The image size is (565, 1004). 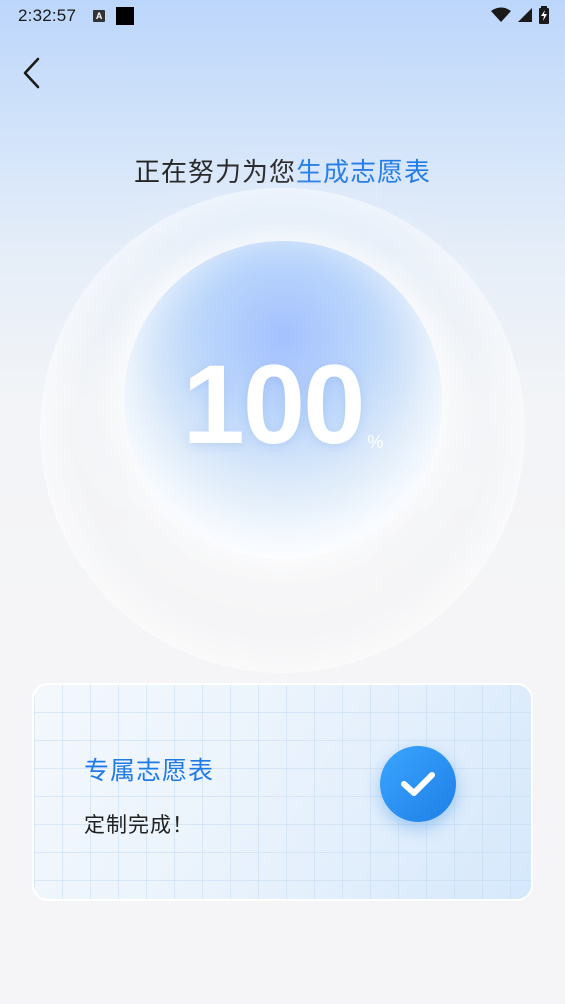 What do you see at coordinates (501, 14) in the screenshot?
I see `wifi-icon` at bounding box center [501, 14].